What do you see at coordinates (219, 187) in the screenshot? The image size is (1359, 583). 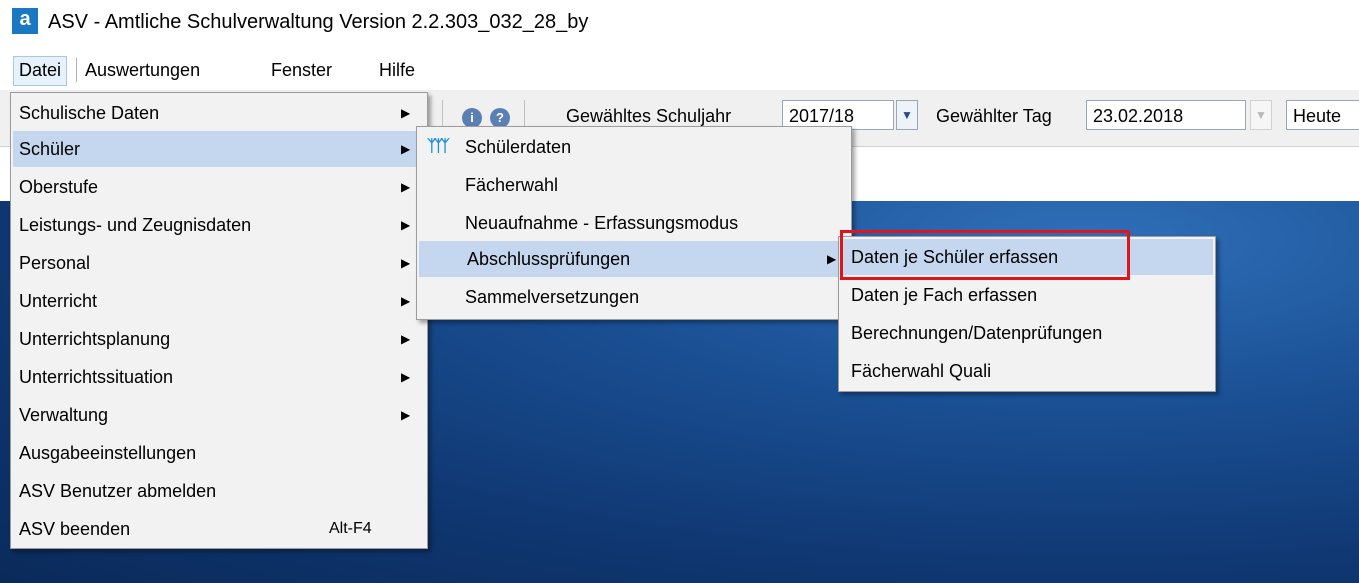 I see `menu-item-oberstufe: Oberstufe ▶` at bounding box center [219, 187].